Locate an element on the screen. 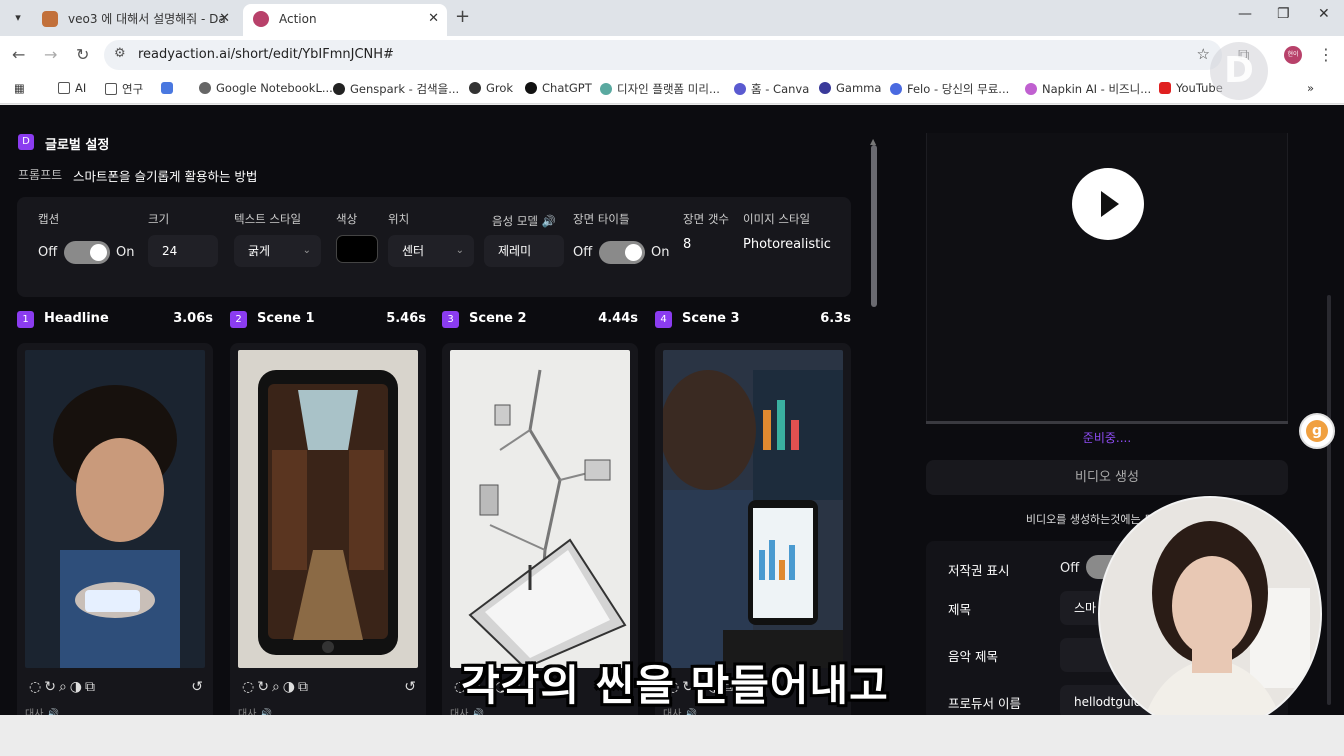 The image size is (1344, 756). translate-icon is located at coordinates (169, 88).